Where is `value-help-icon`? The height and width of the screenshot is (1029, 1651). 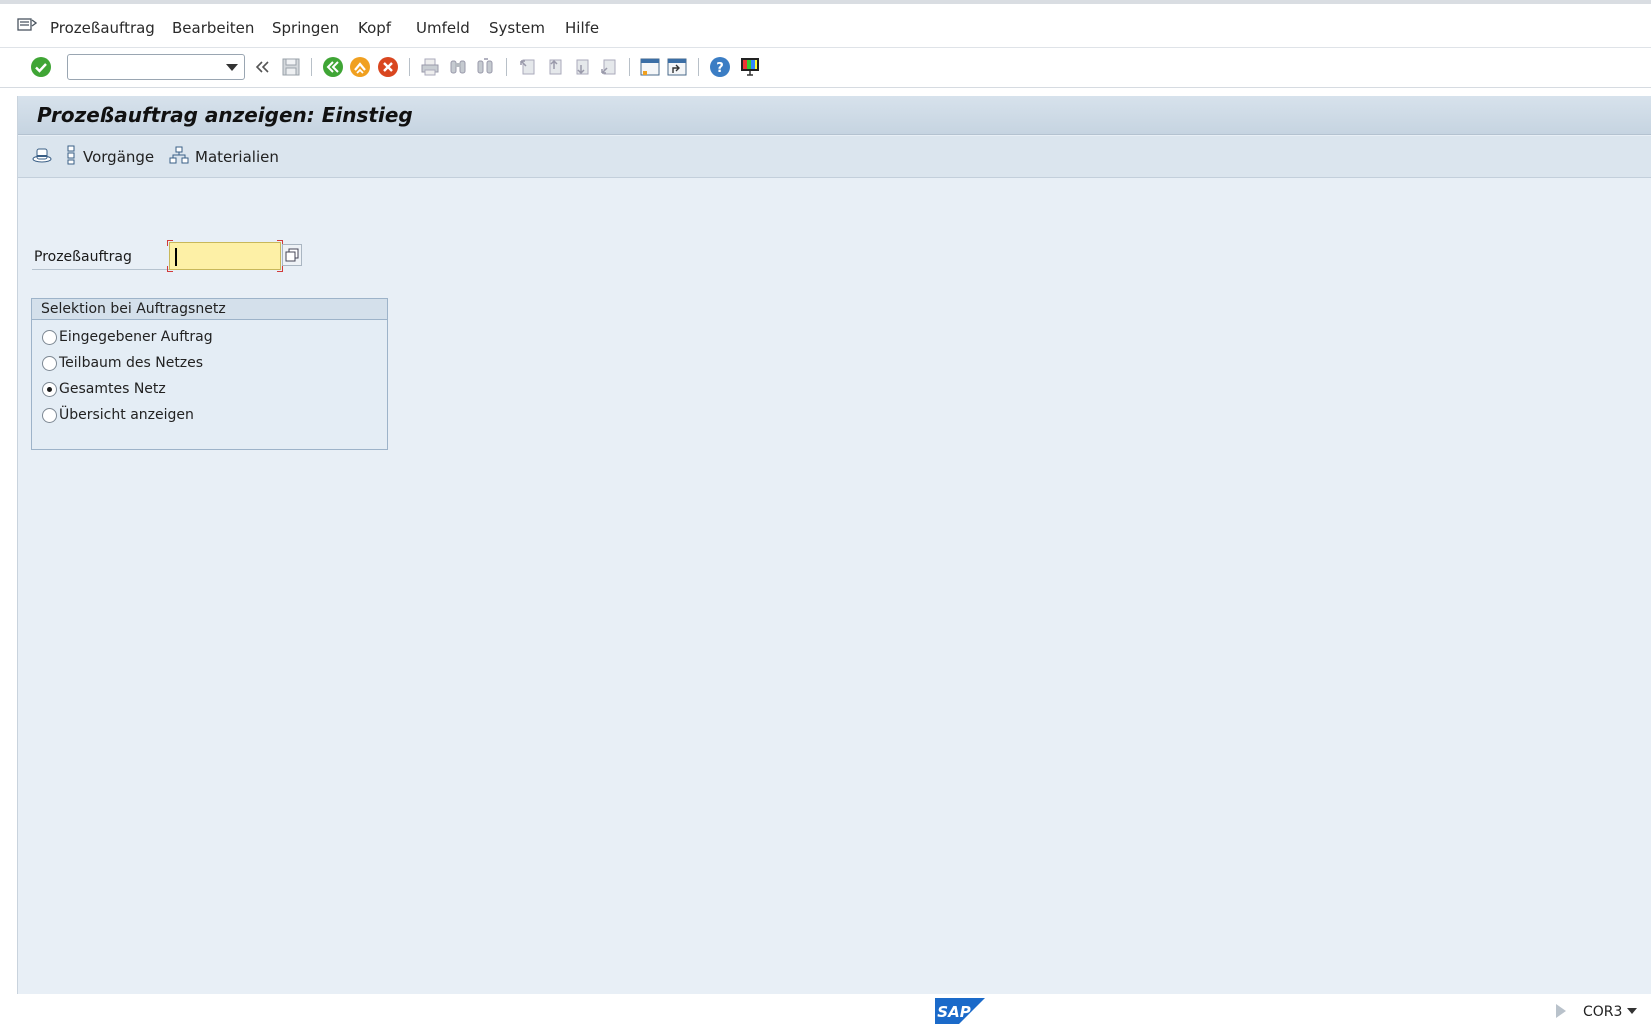 value-help-icon is located at coordinates (292, 255).